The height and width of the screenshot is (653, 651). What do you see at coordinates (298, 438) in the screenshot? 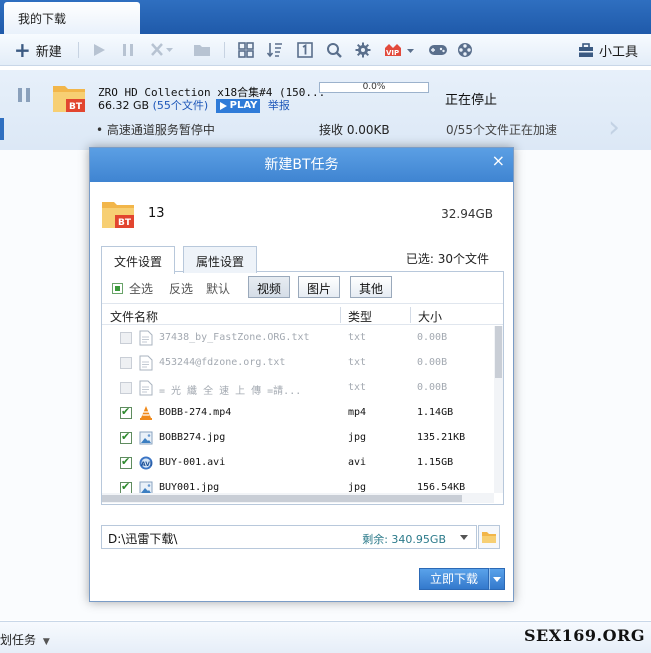
I see `file-row: BOBB274.jpg jpg 135.21KB` at bounding box center [298, 438].